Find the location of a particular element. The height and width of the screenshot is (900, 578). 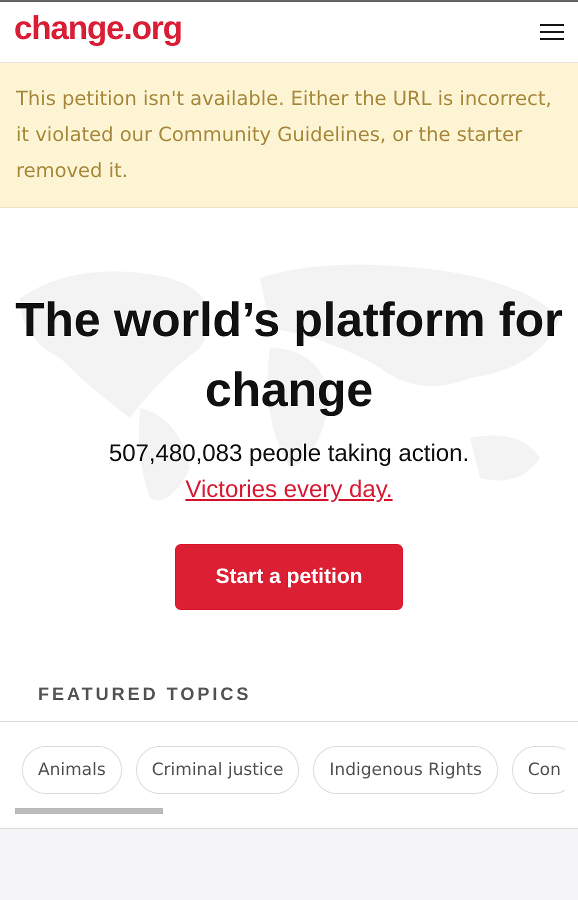

topic-chip: Indigenous Rights is located at coordinates (405, 770).